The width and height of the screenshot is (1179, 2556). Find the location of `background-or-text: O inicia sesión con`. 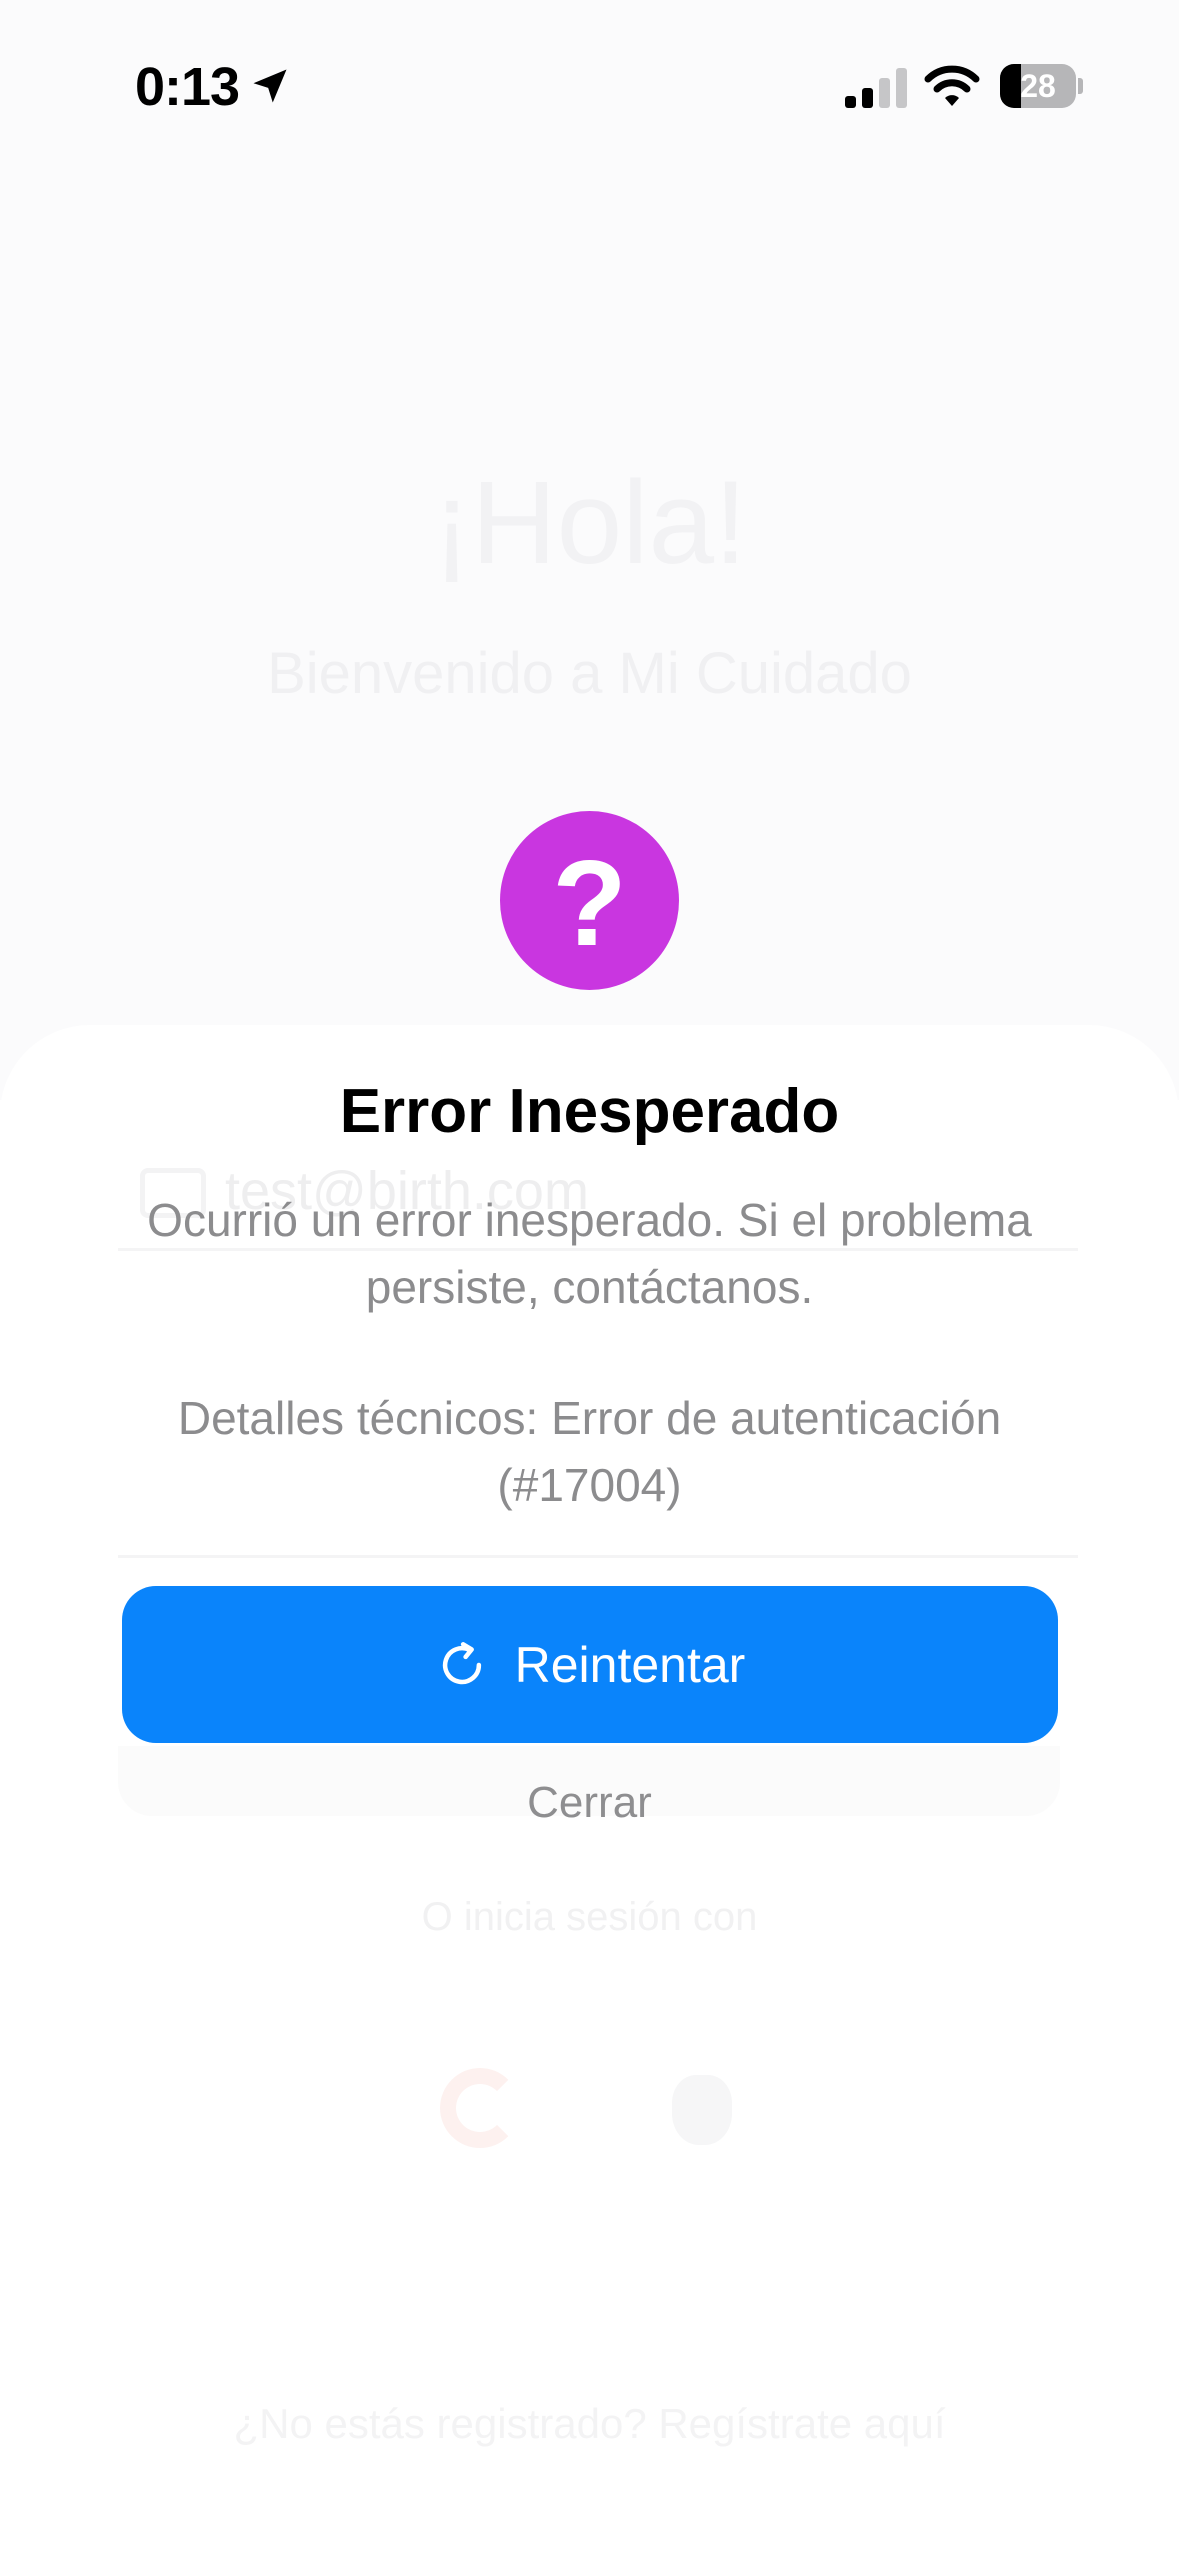

background-or-text: O inicia sesión con is located at coordinates (589, 1917).